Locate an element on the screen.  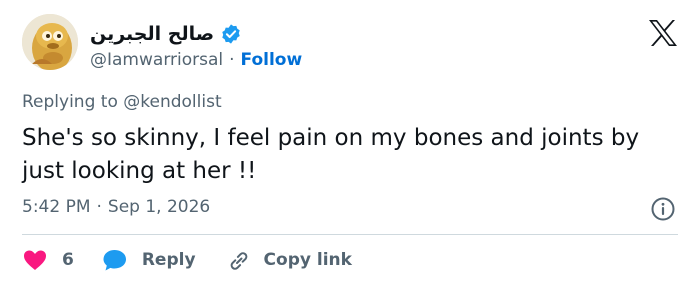
reply-label: Reply is located at coordinates (168, 260).